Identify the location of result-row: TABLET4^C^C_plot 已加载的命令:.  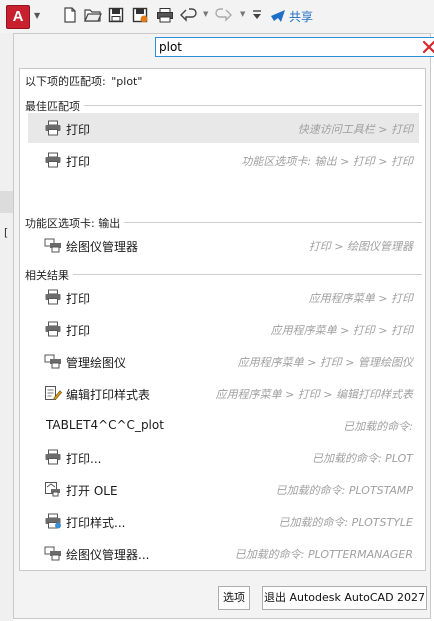
(223, 425).